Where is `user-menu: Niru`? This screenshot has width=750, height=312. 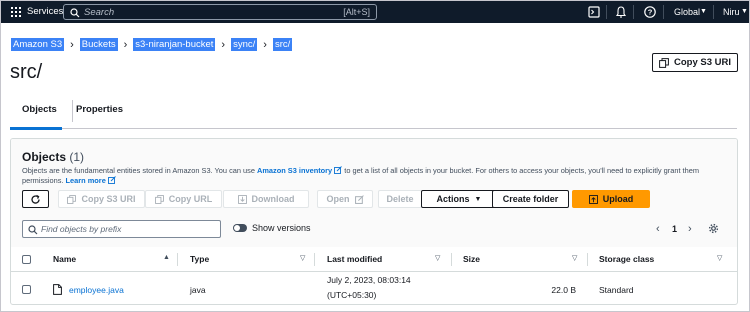 user-menu: Niru is located at coordinates (731, 12).